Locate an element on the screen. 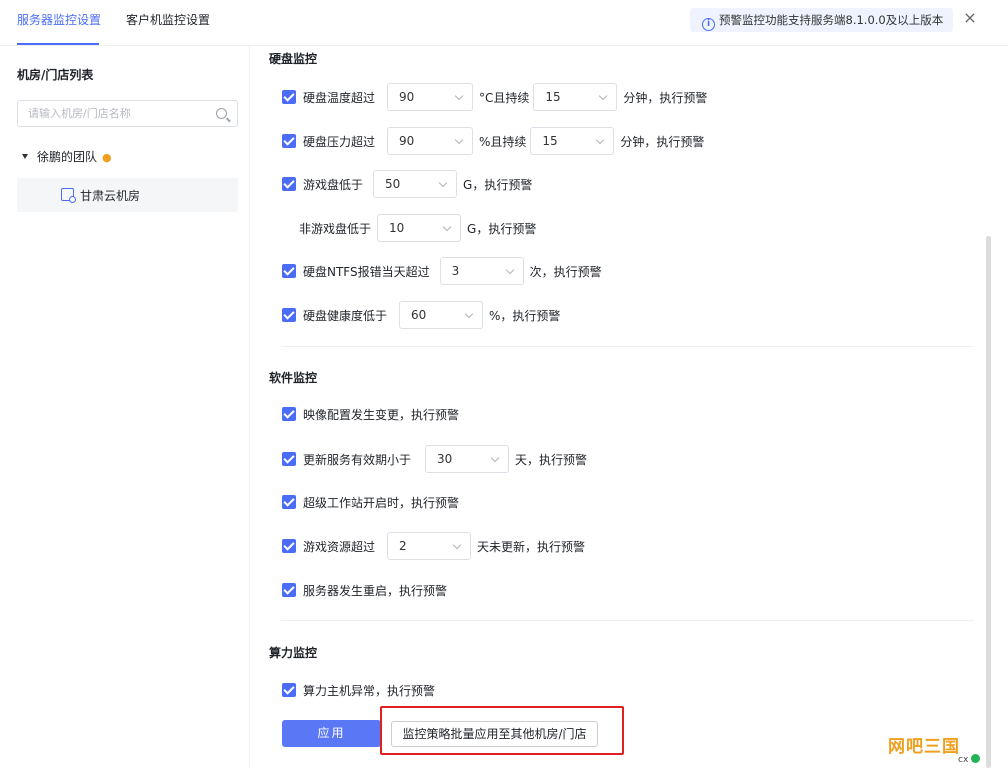 The height and width of the screenshot is (768, 1008). disk-health-label: 硬盘健康度低于 is located at coordinates (345, 315).